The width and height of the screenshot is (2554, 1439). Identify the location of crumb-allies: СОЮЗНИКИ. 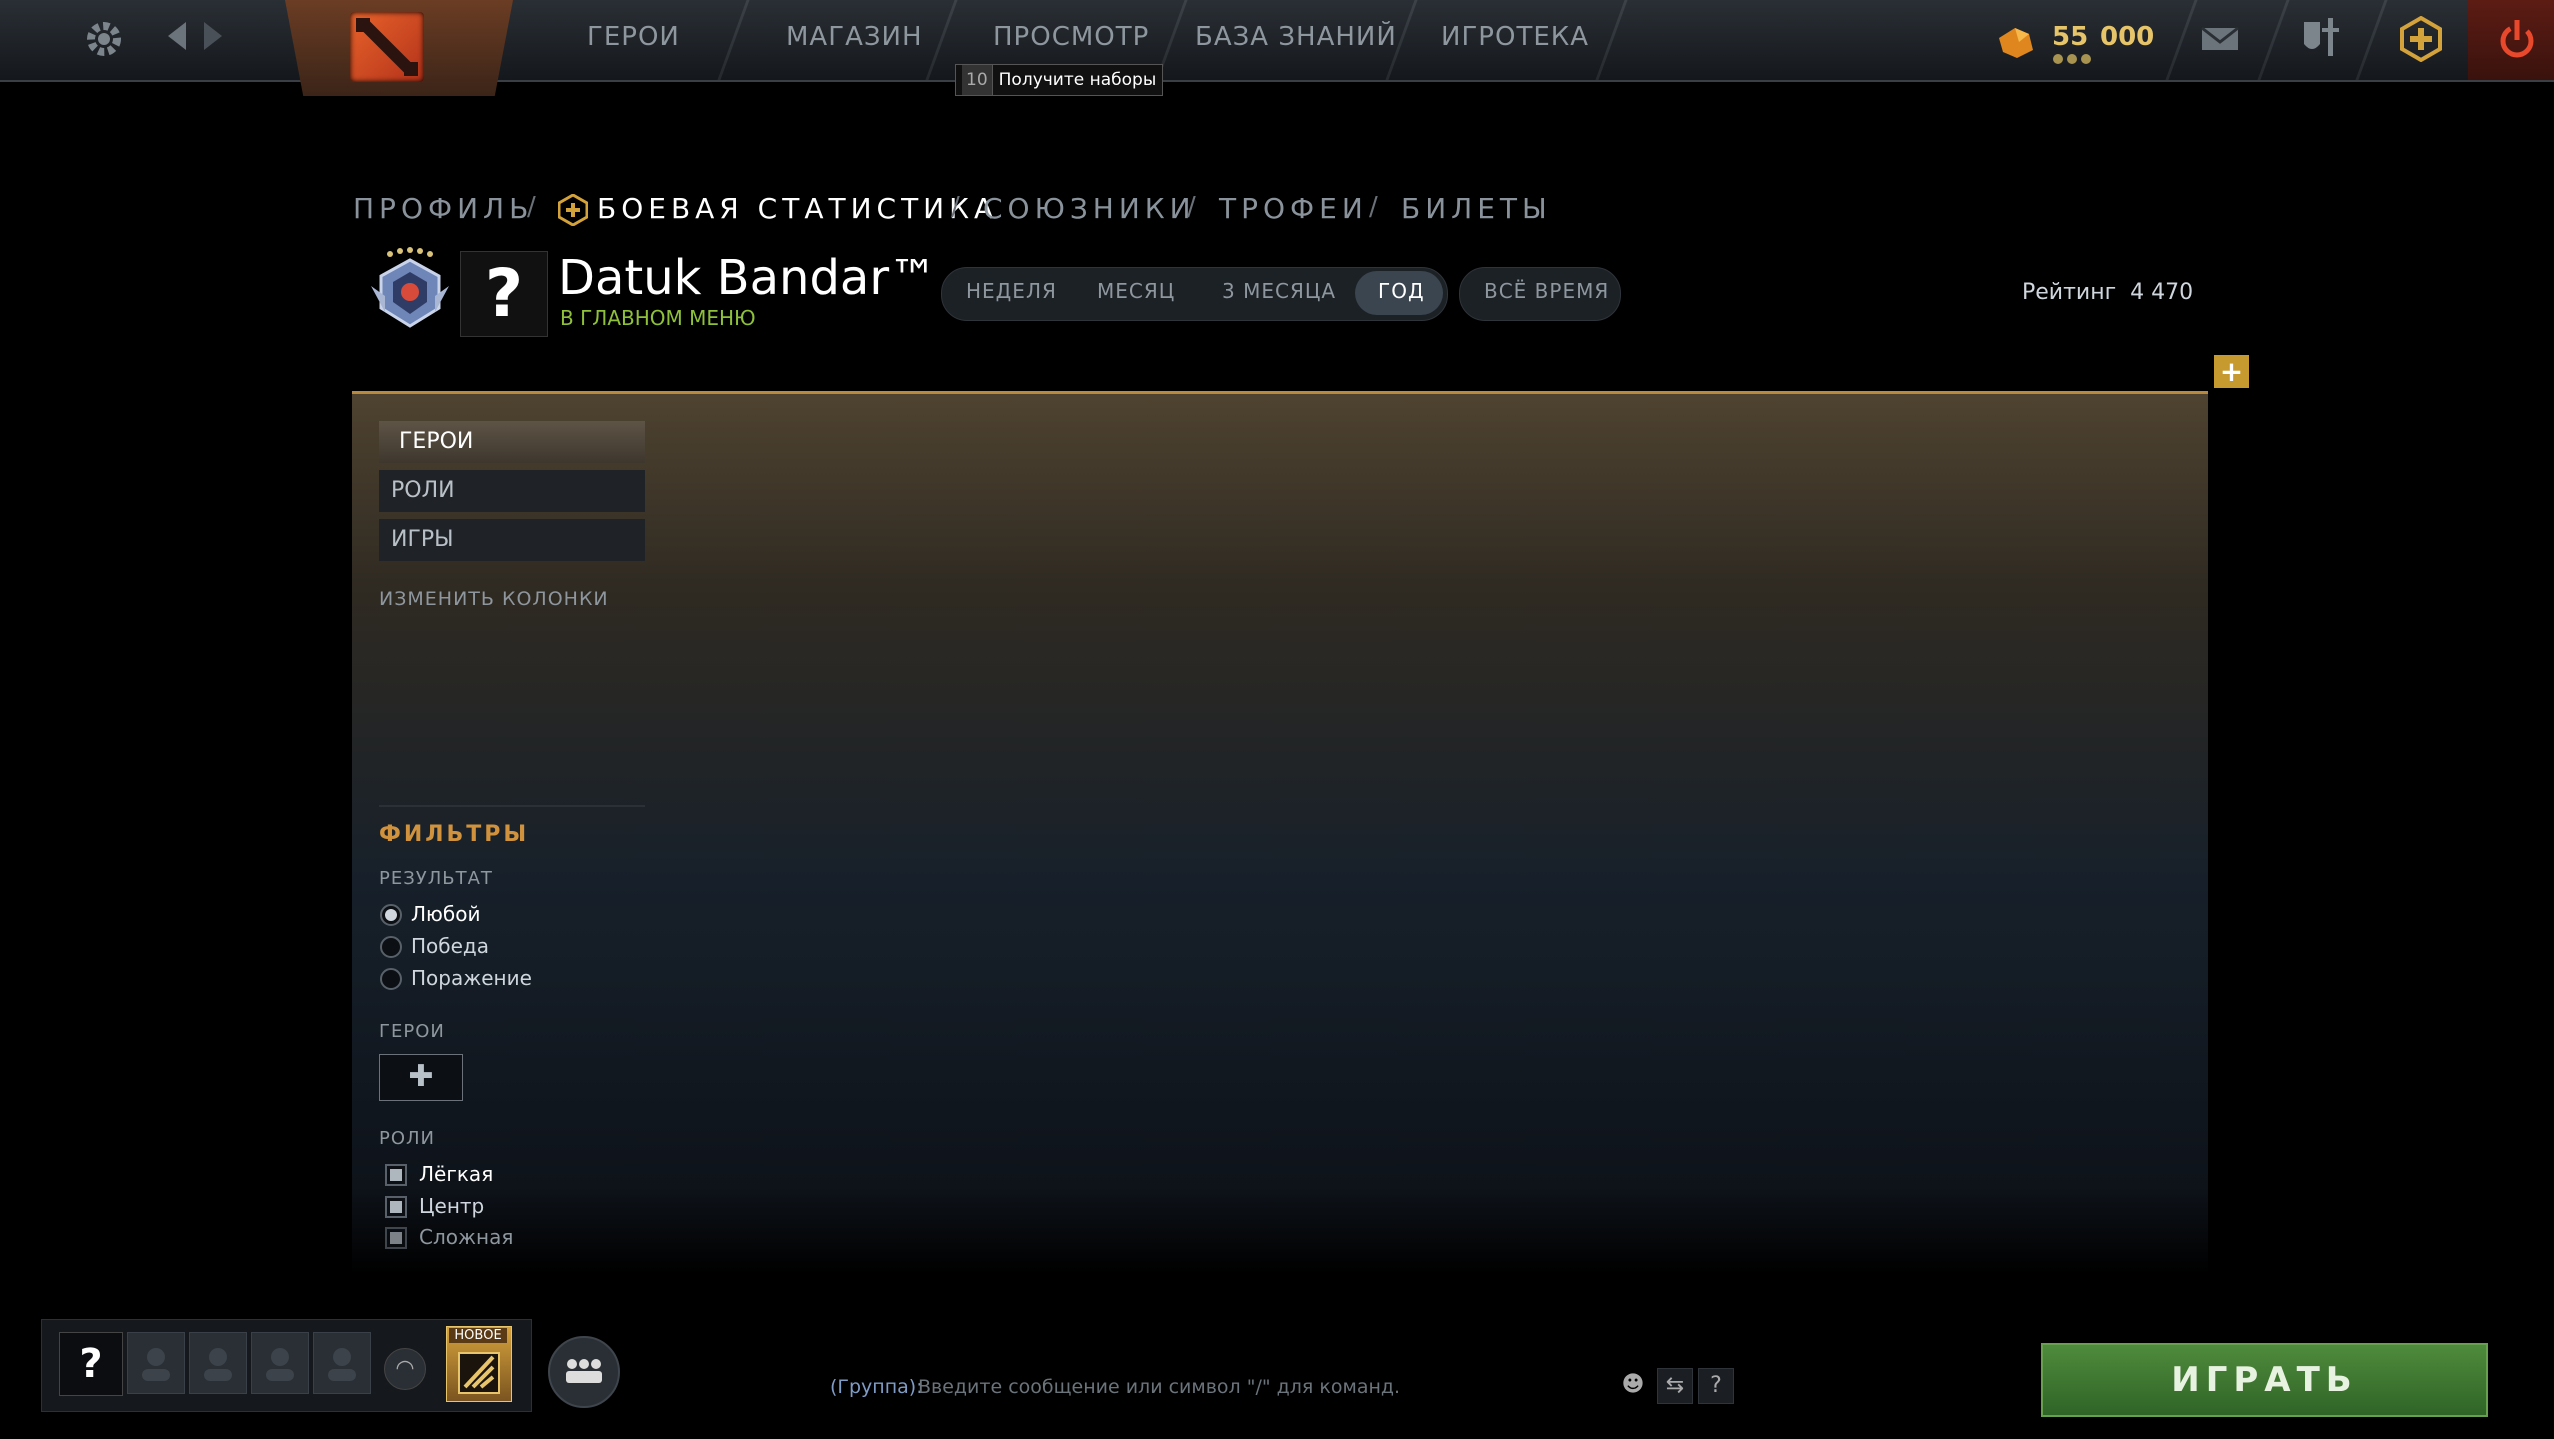
(1089, 208).